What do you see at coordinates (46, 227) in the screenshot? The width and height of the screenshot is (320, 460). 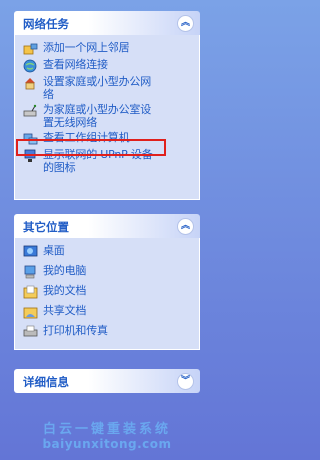 I see `other-places-title: 其它位置` at bounding box center [46, 227].